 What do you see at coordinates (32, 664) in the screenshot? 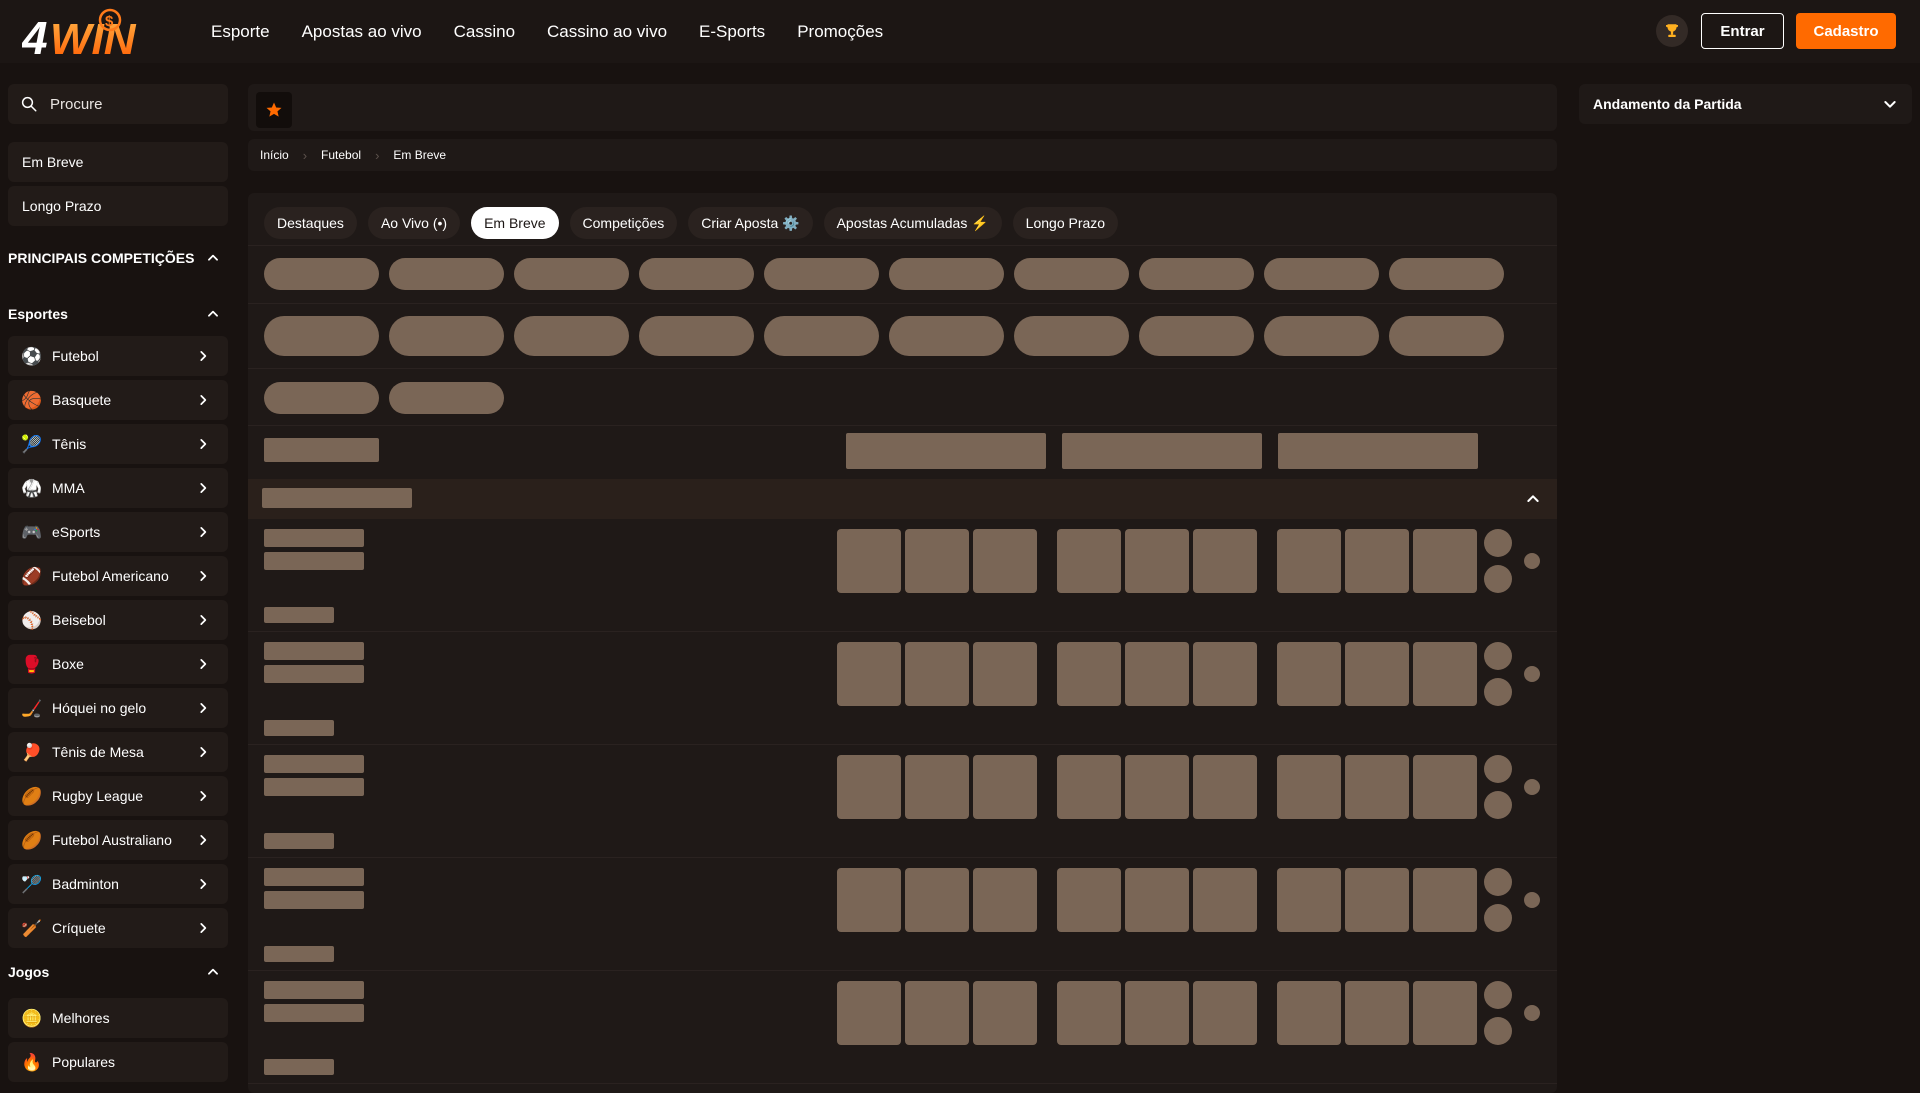
I see `sport-icon: 🥊` at bounding box center [32, 664].